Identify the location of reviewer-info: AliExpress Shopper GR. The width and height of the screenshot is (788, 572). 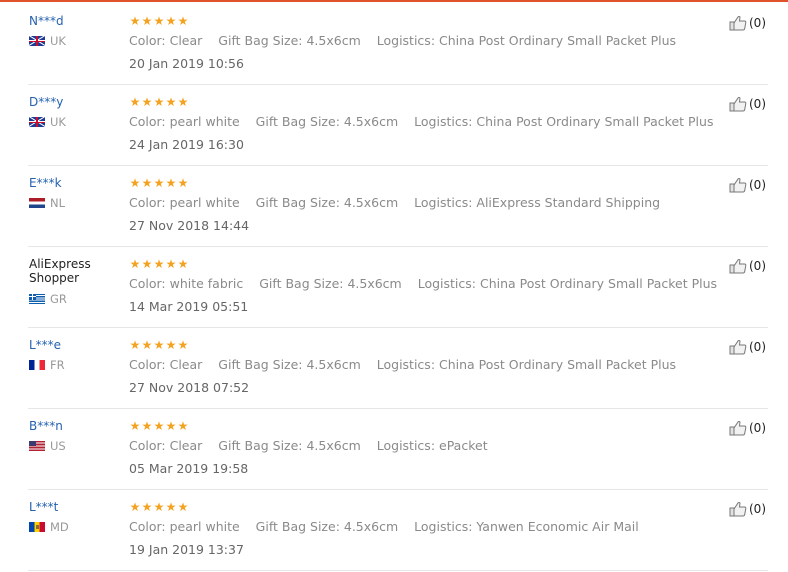
(76, 281).